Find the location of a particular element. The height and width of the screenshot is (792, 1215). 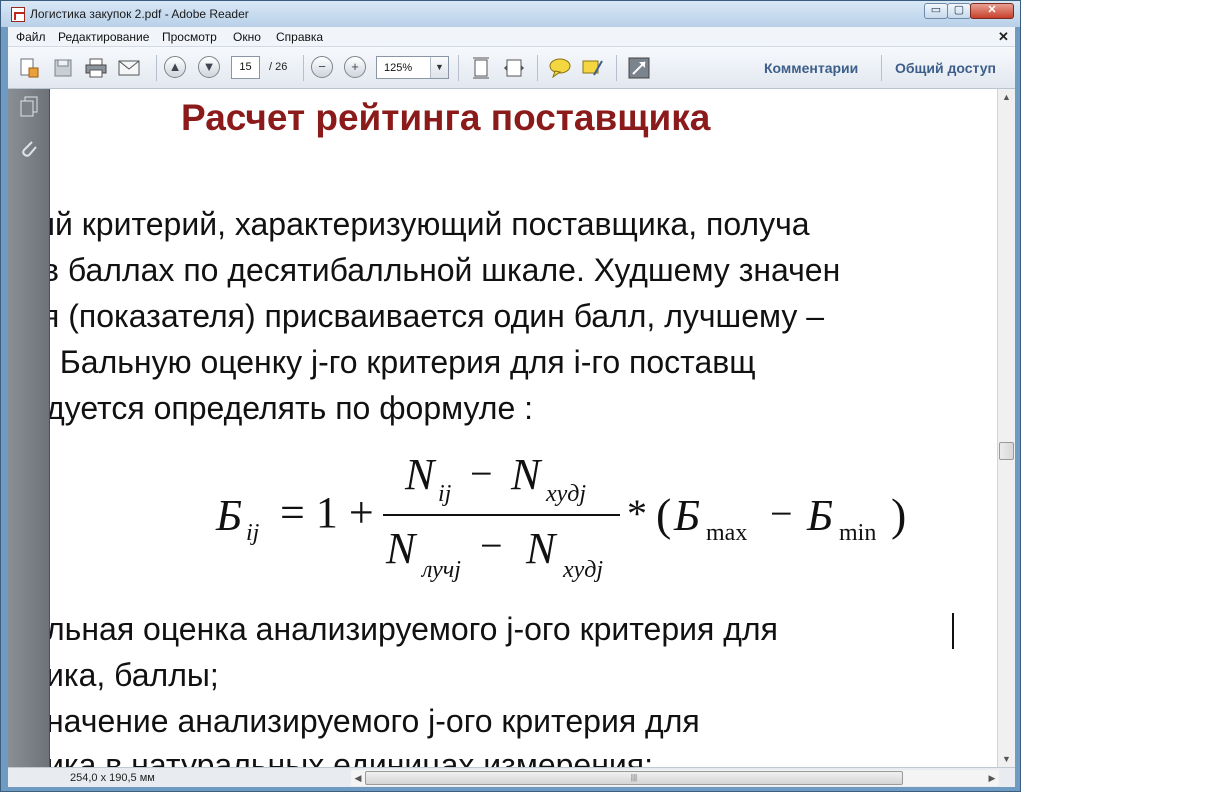

factor-b1: Б is located at coordinates (686, 515).